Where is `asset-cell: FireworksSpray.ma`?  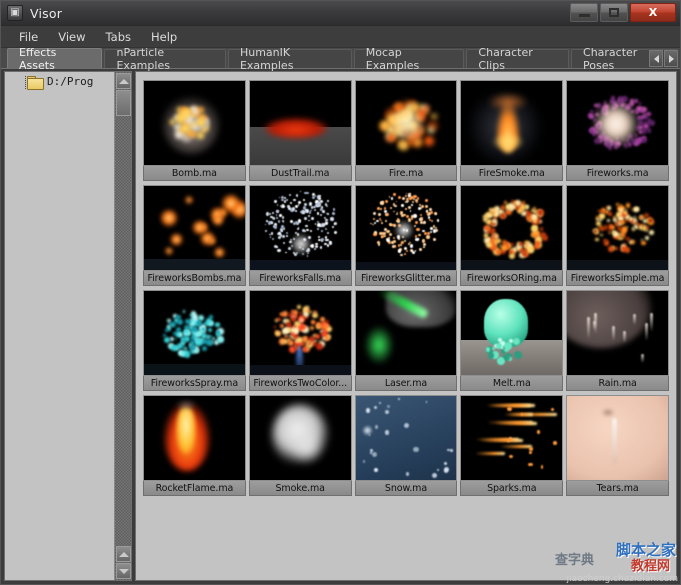 asset-cell: FireworksSpray.ma is located at coordinates (194, 340).